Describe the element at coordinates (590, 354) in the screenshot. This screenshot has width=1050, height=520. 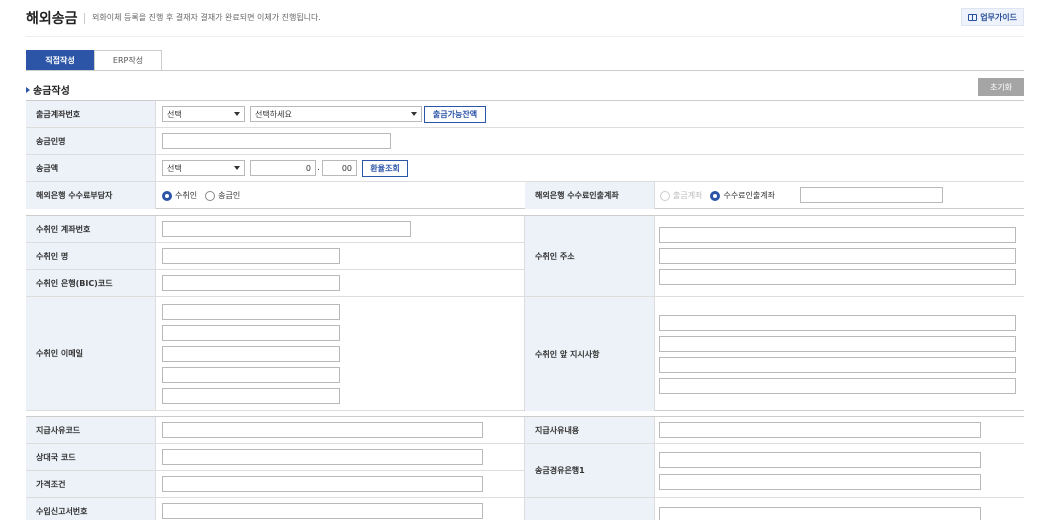
I see `recipient-instruction-label: 수취인 앞 지시사항` at that location.